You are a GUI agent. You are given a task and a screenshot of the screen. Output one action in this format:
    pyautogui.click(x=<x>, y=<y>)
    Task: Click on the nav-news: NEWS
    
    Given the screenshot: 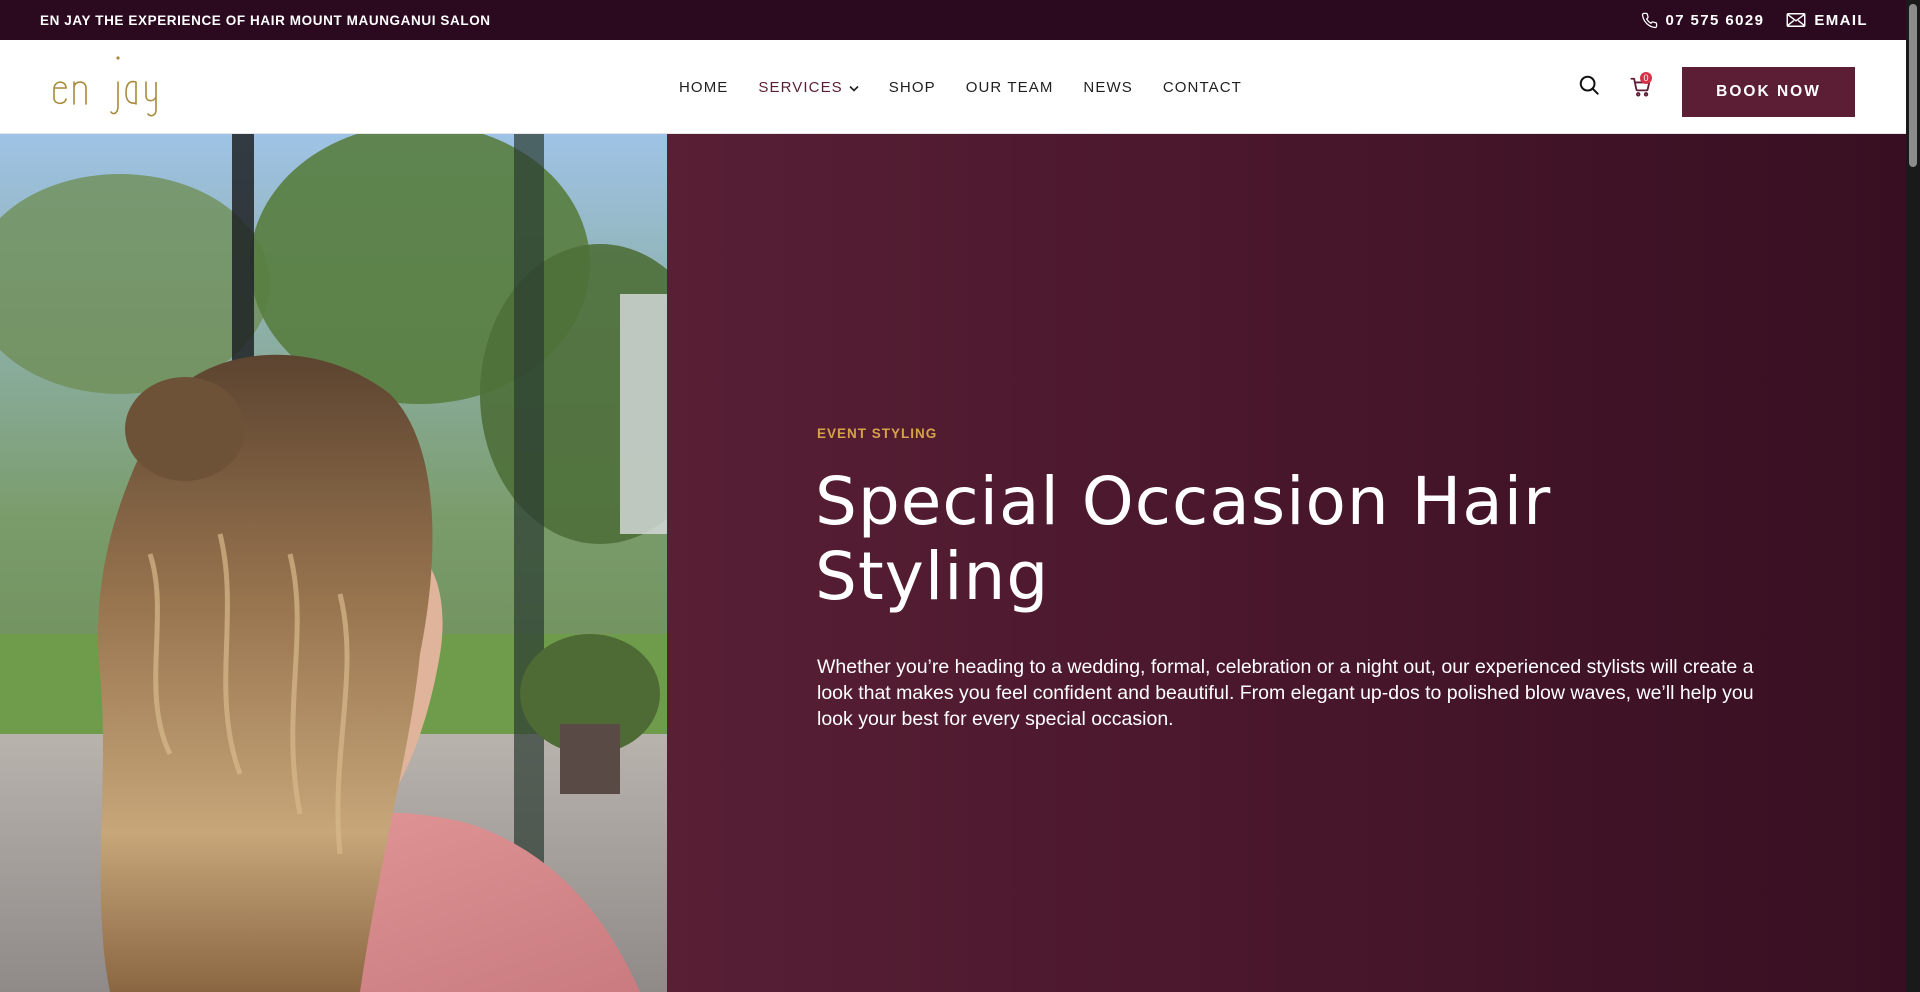 What is the action you would take?
    pyautogui.click(x=1107, y=87)
    